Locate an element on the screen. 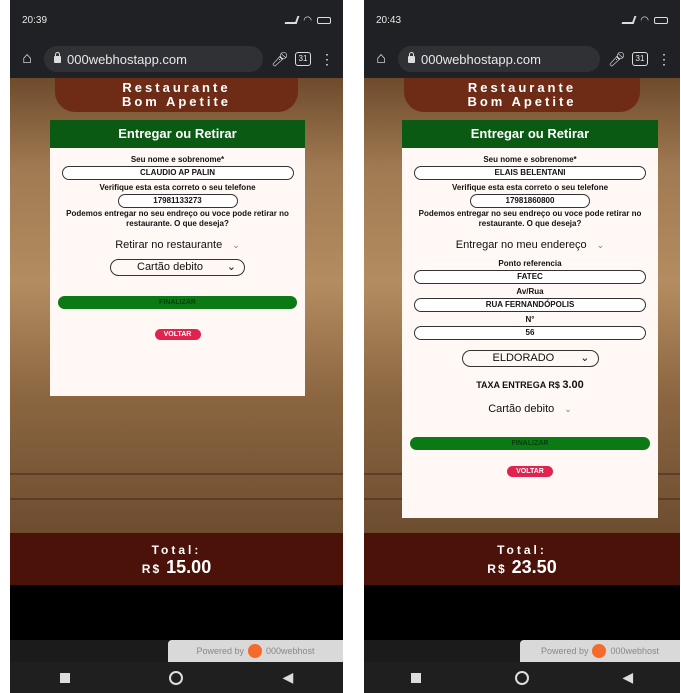  reference-field: FATEC is located at coordinates (530, 277).